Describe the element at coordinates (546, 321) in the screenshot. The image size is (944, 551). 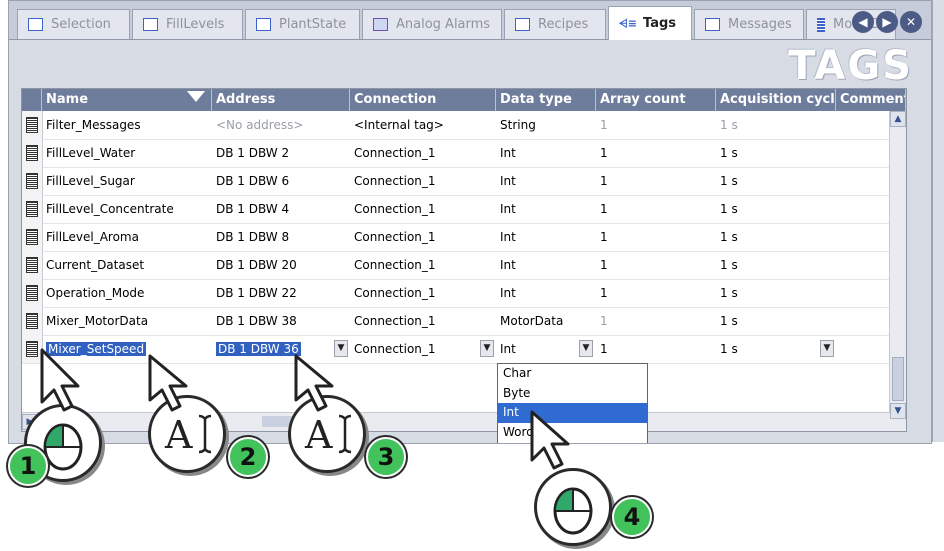
I see `cell-datatype: MotorData` at that location.